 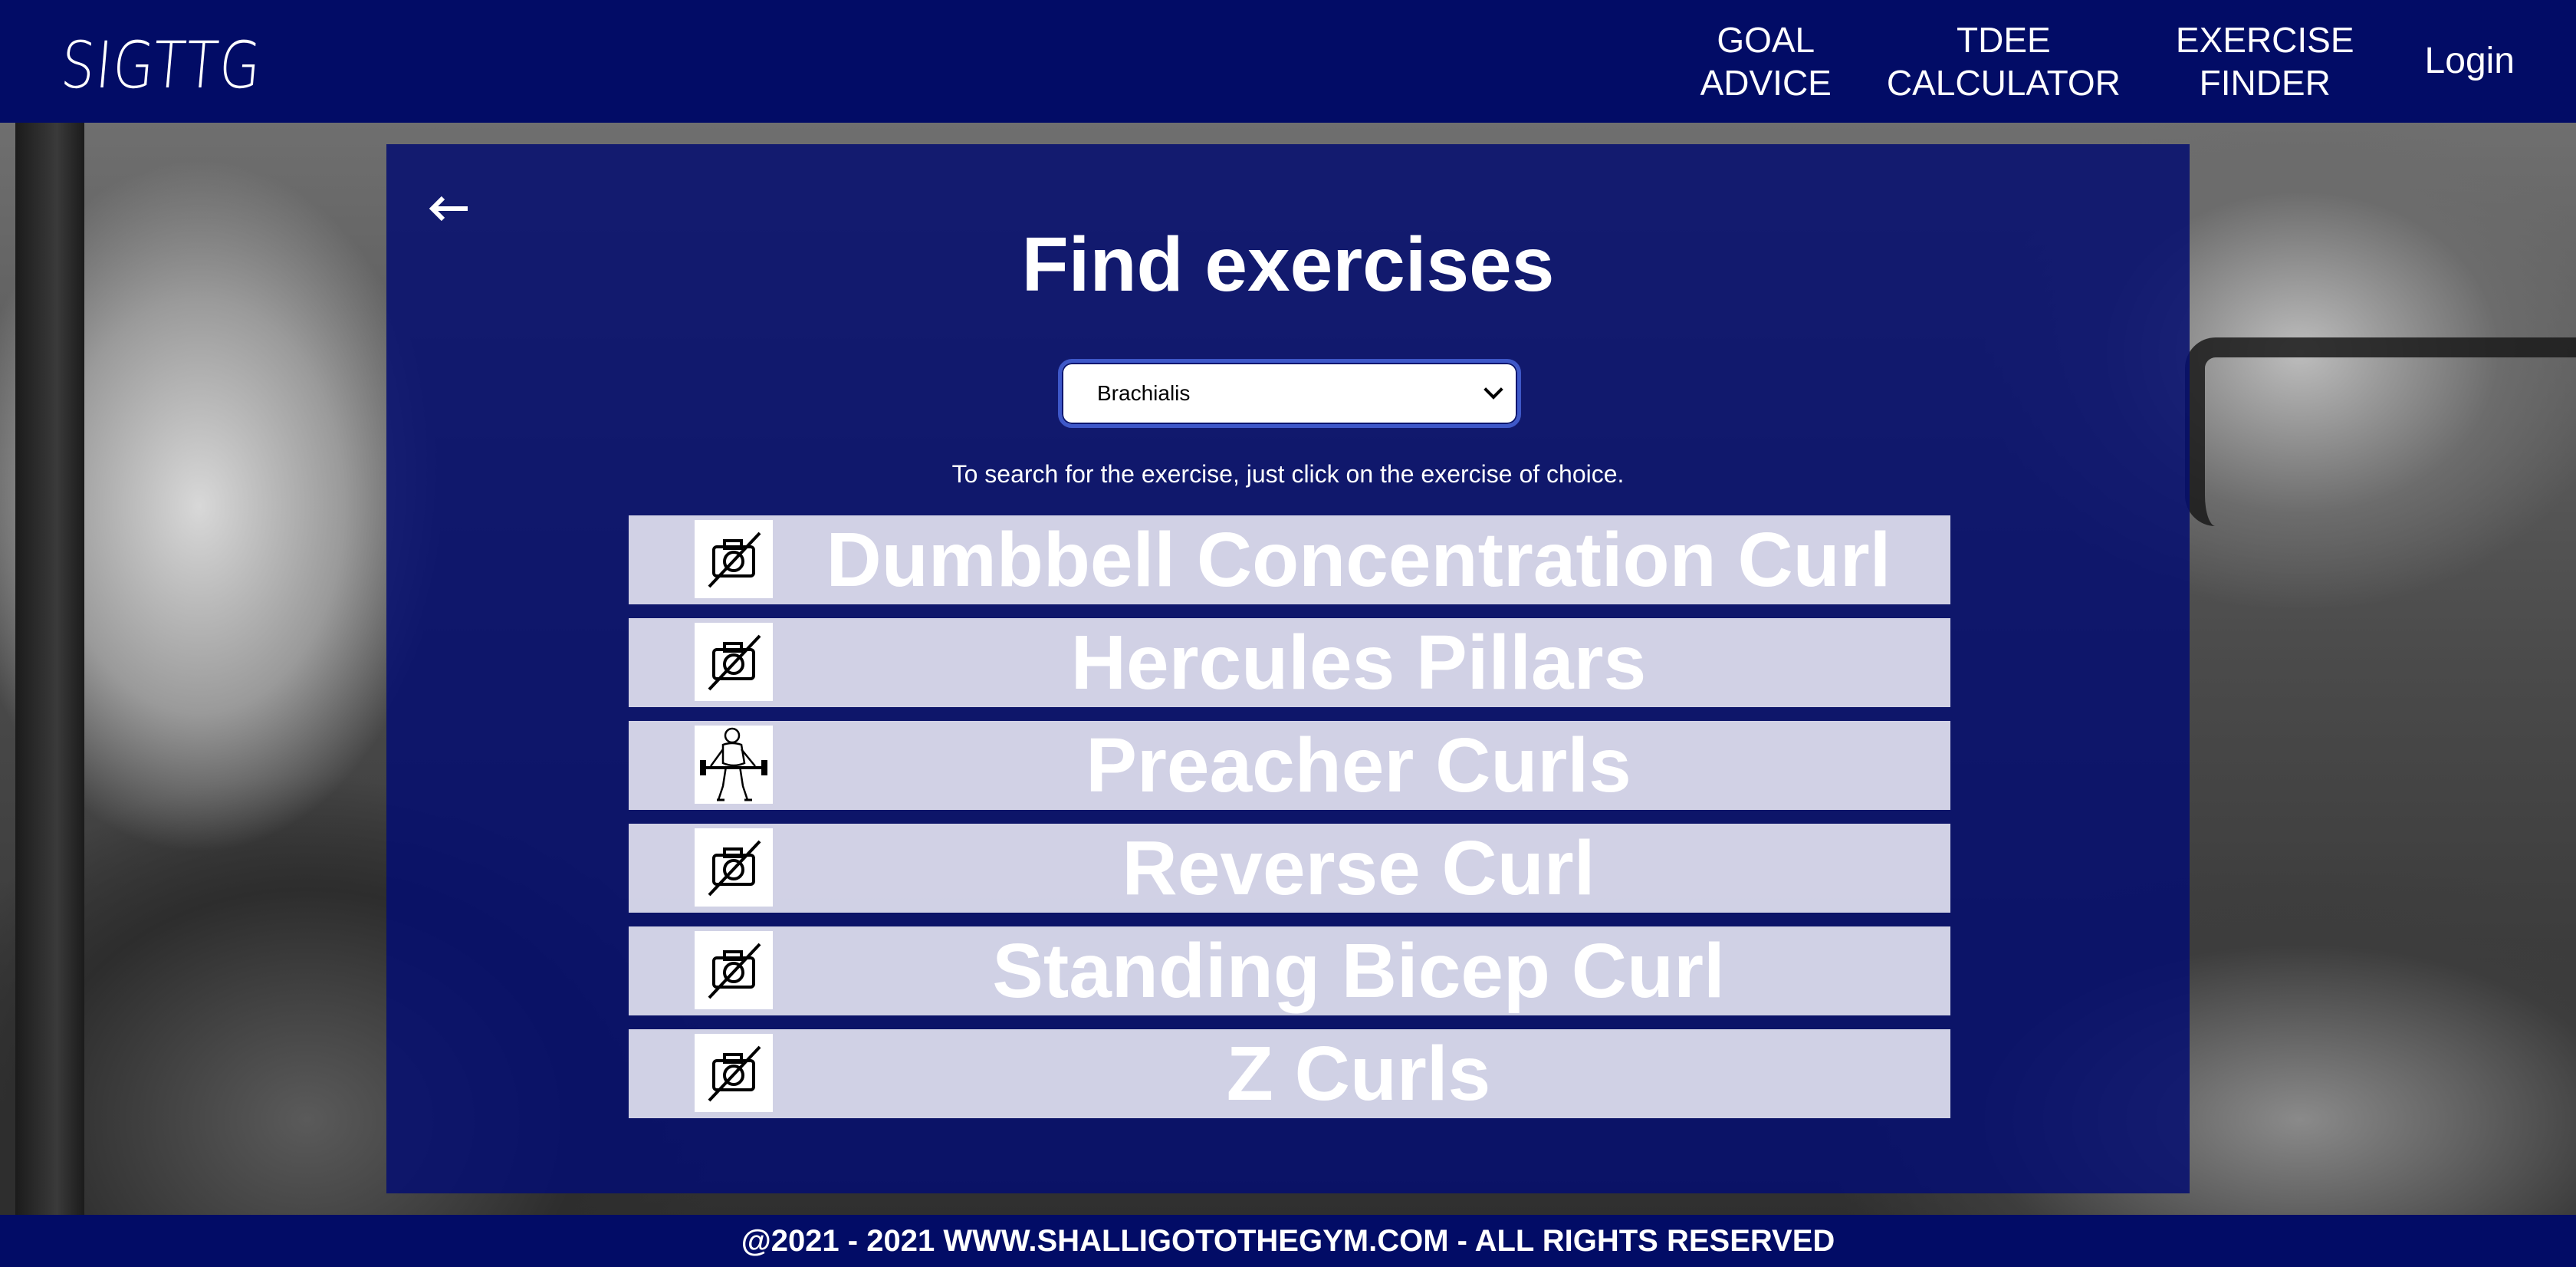 I want to click on exercise-name: Standing Bicep Curl, so click(x=1359, y=971).